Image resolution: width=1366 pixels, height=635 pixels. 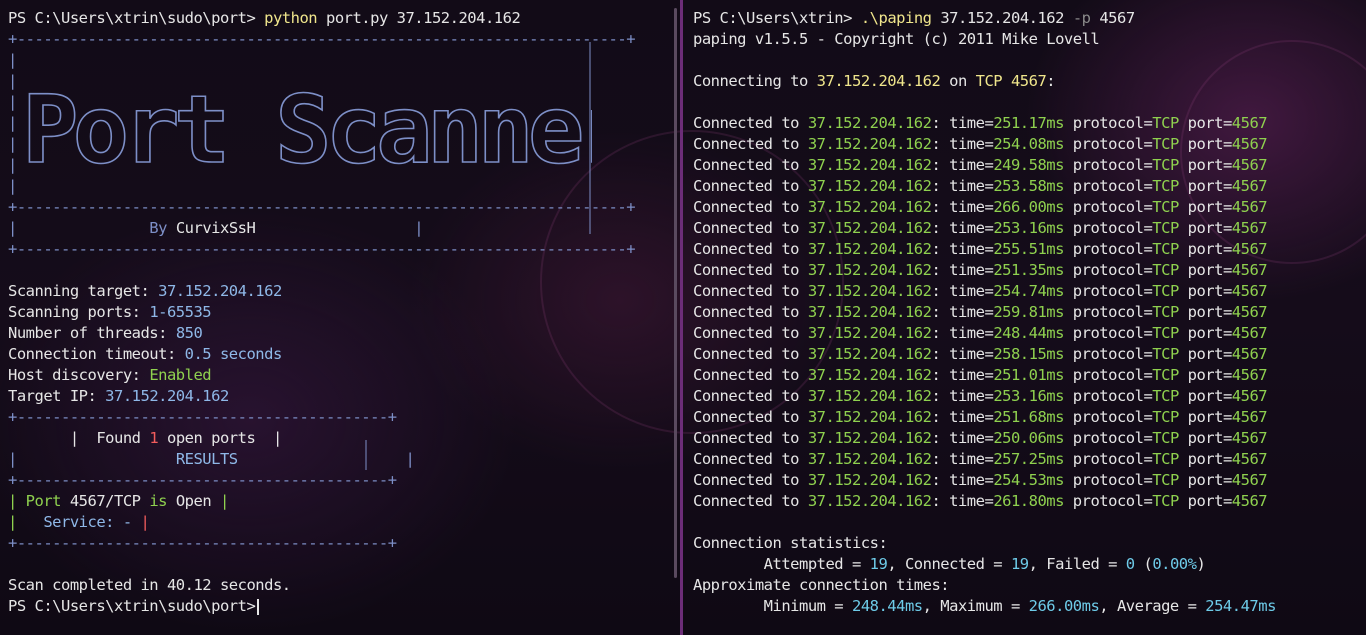 What do you see at coordinates (258, 606) in the screenshot?
I see `text-cursor` at bounding box center [258, 606].